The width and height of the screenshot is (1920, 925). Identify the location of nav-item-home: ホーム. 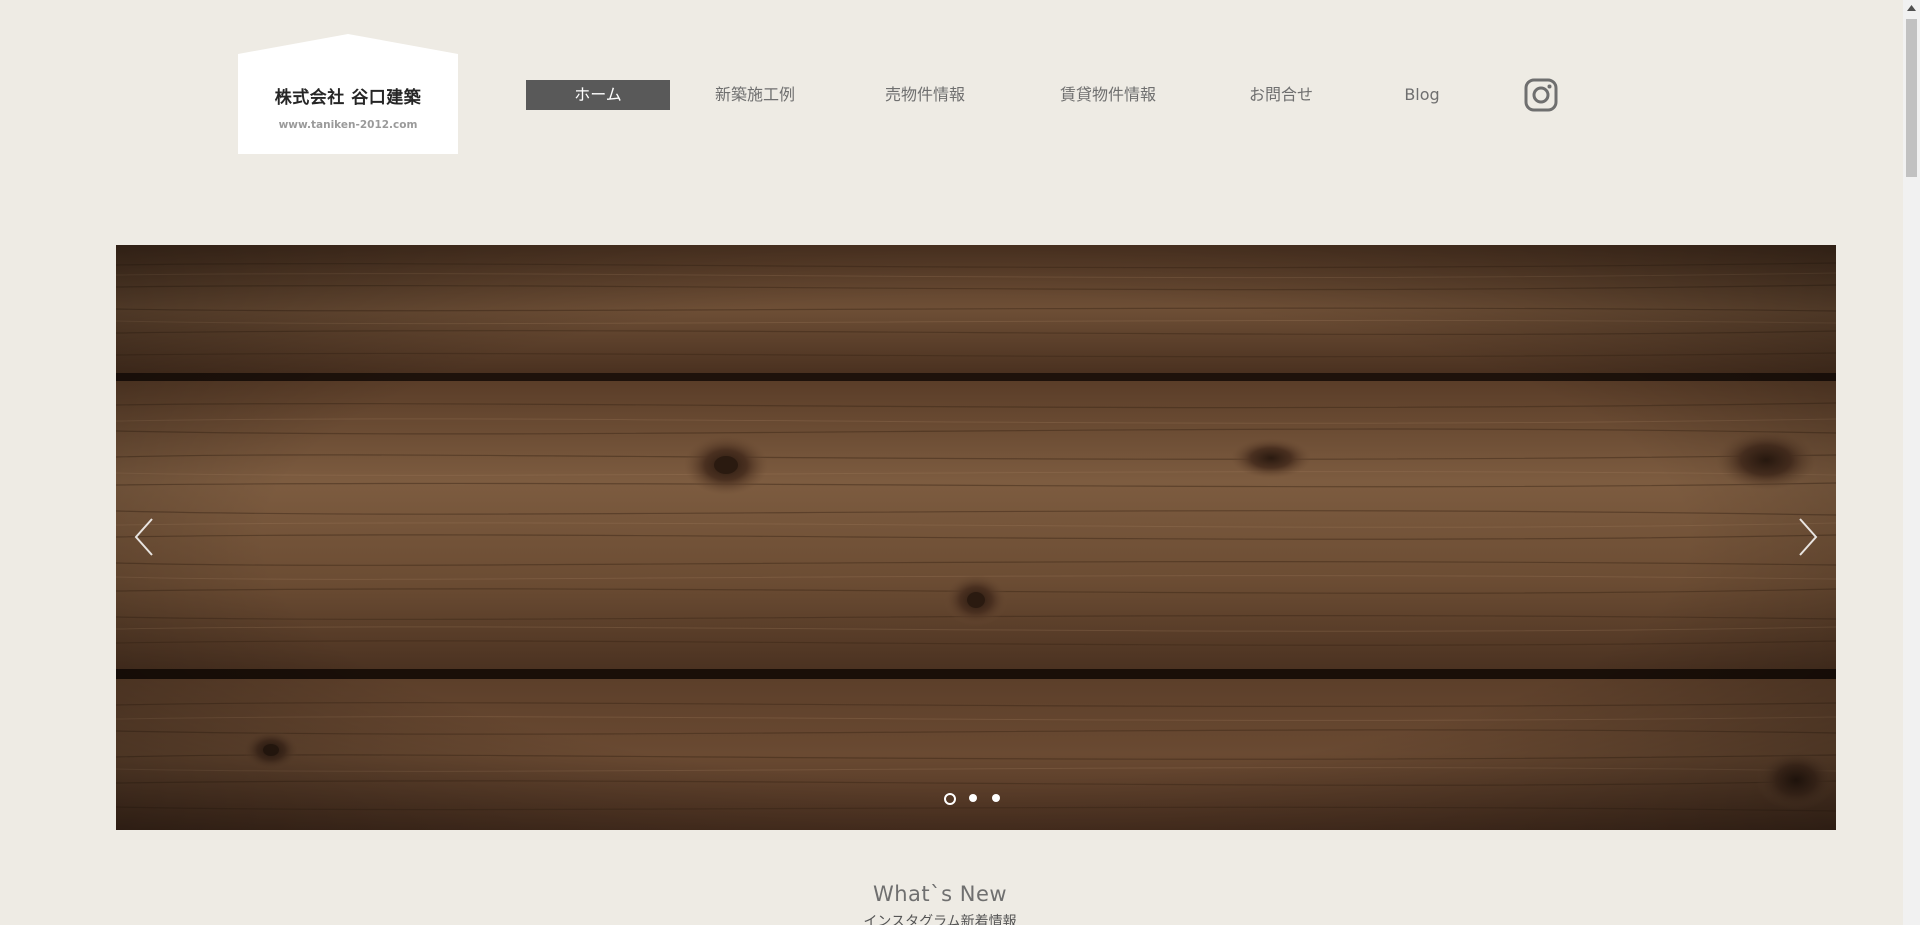
(598, 95).